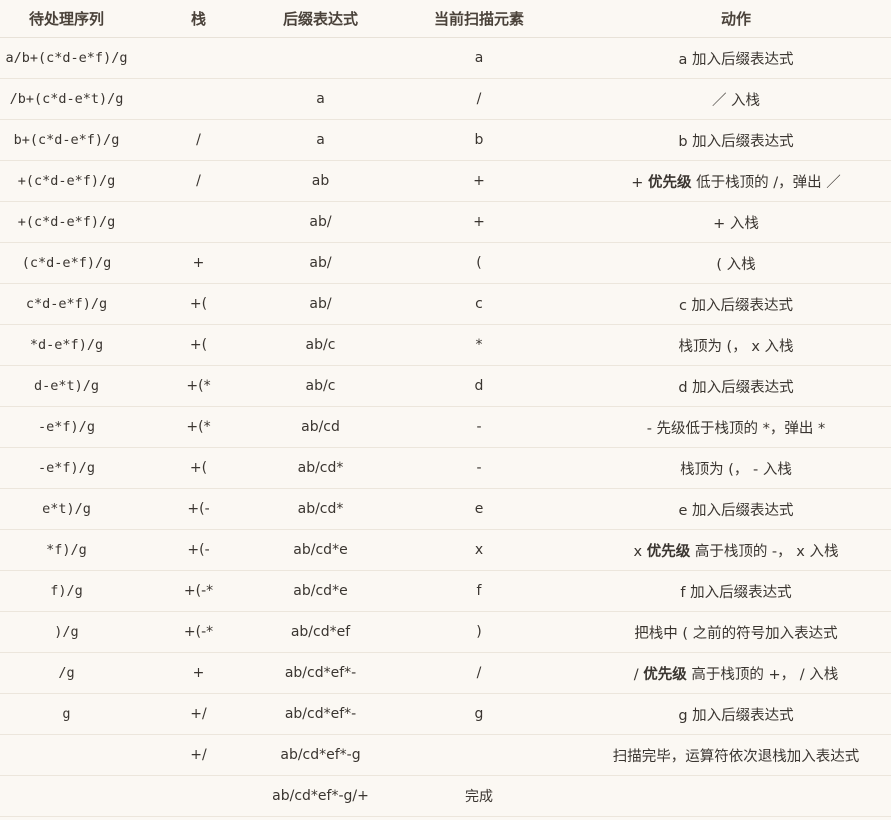  Describe the element at coordinates (479, 427) in the screenshot. I see `current-cell: -` at that location.